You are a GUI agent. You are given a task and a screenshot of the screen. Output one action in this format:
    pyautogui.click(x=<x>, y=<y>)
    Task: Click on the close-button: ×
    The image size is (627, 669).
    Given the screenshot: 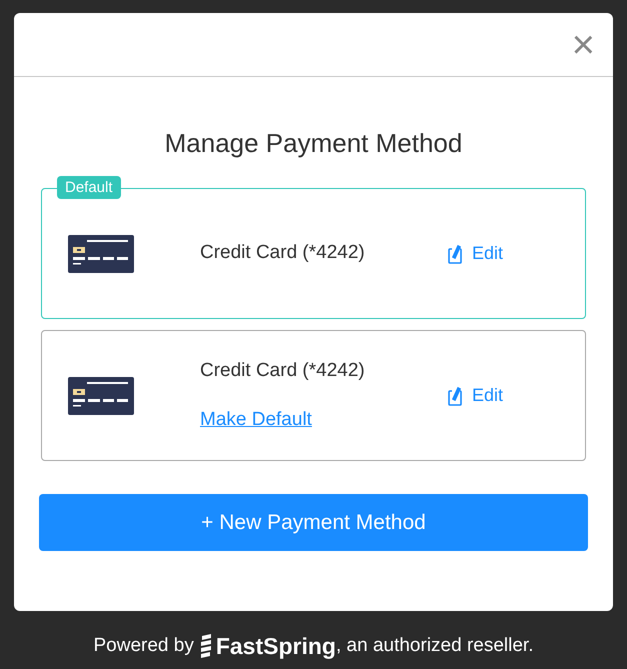 What is the action you would take?
    pyautogui.click(x=583, y=44)
    